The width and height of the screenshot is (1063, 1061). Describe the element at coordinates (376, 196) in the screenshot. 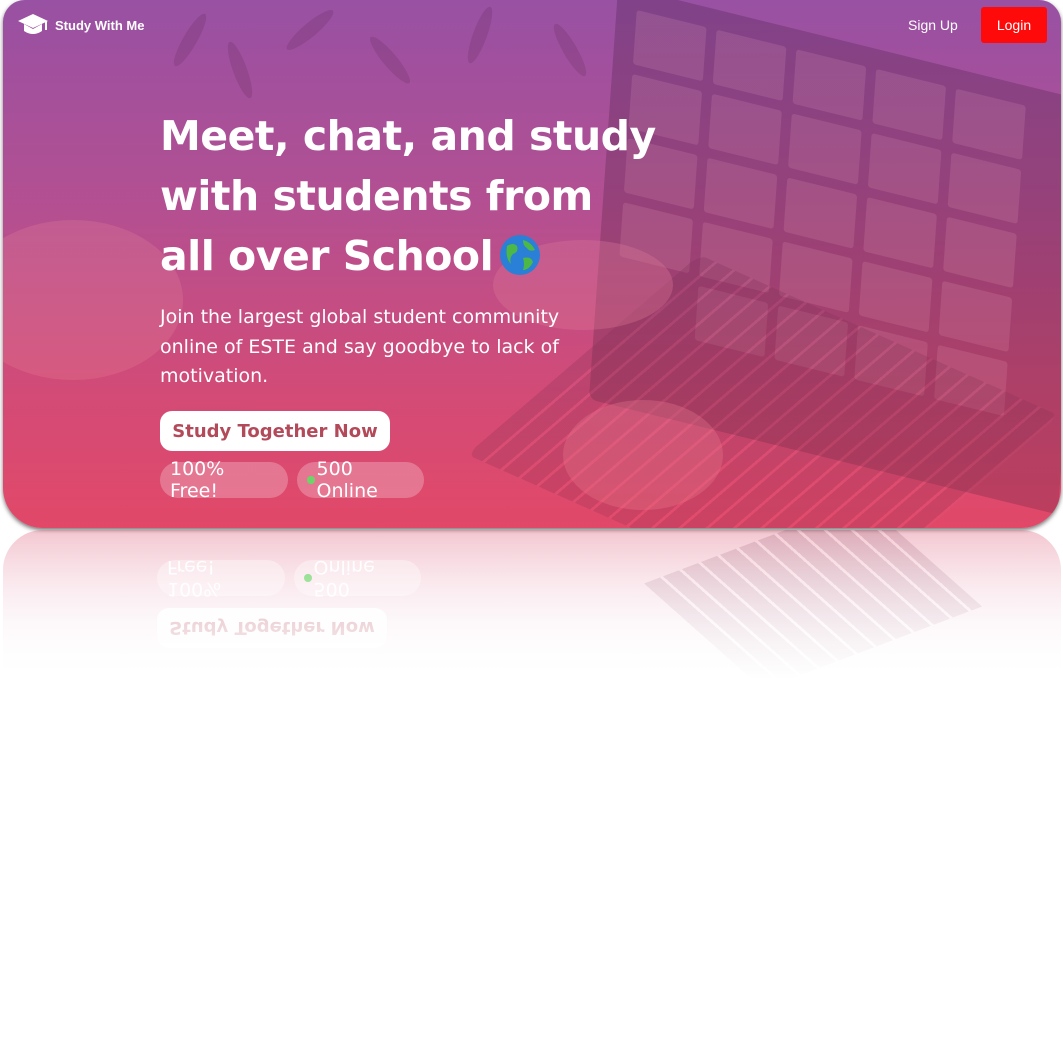

I see `headline-line: with students from` at that location.